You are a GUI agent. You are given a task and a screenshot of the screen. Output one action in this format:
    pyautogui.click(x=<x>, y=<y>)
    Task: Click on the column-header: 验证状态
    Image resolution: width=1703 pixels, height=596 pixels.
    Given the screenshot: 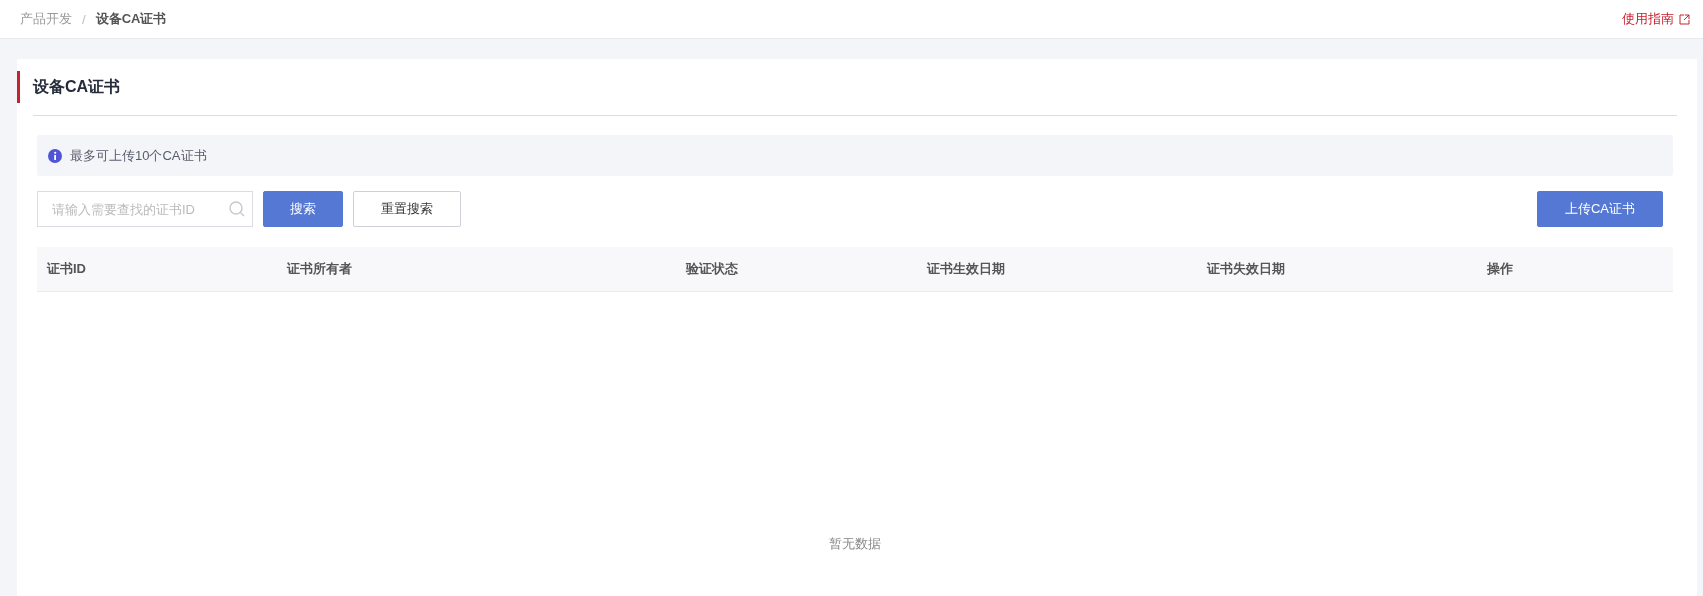 What is the action you would take?
    pyautogui.click(x=712, y=269)
    